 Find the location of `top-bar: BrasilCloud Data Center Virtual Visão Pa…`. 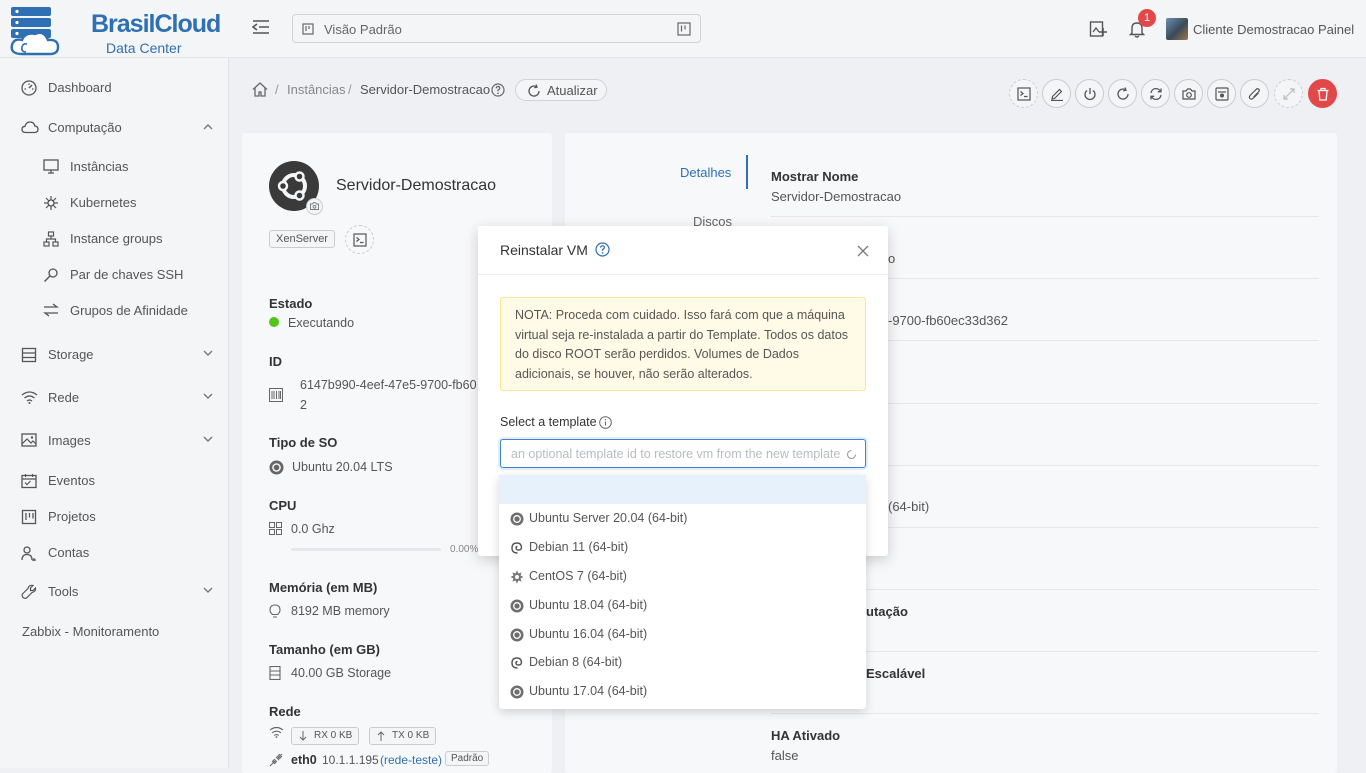

top-bar: BrasilCloud Data Center Virtual Visão Pa… is located at coordinates (683, 36).